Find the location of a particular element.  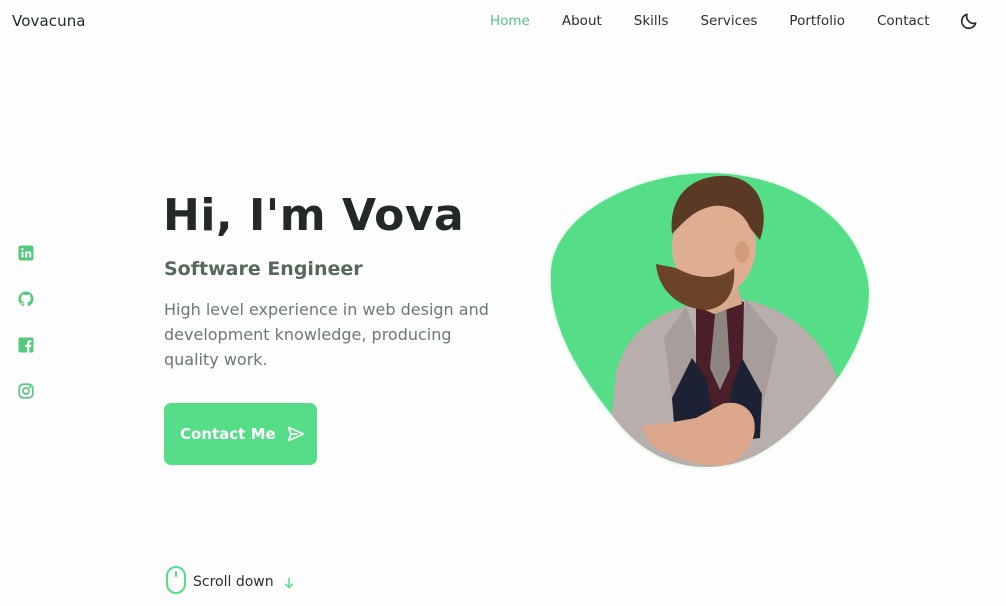

nav-item-home: Home is located at coordinates (510, 21).